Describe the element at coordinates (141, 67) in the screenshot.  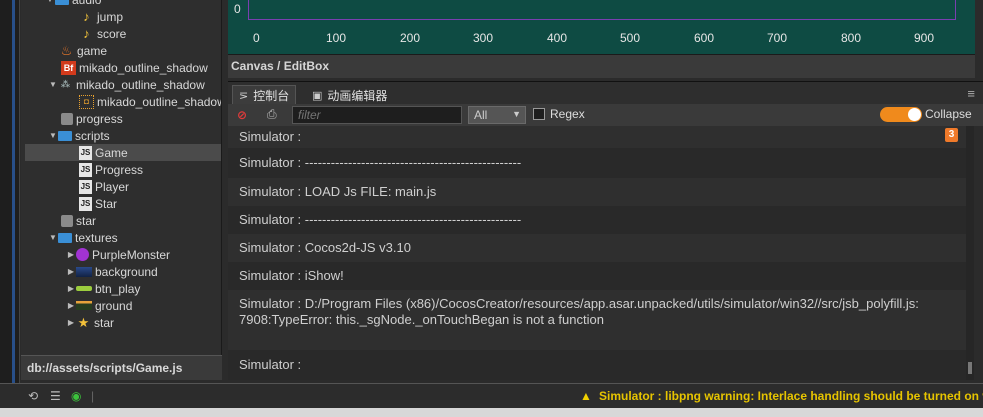
I see `tree-item-bitmap-font: Bf mikado_outline_shadow` at that location.